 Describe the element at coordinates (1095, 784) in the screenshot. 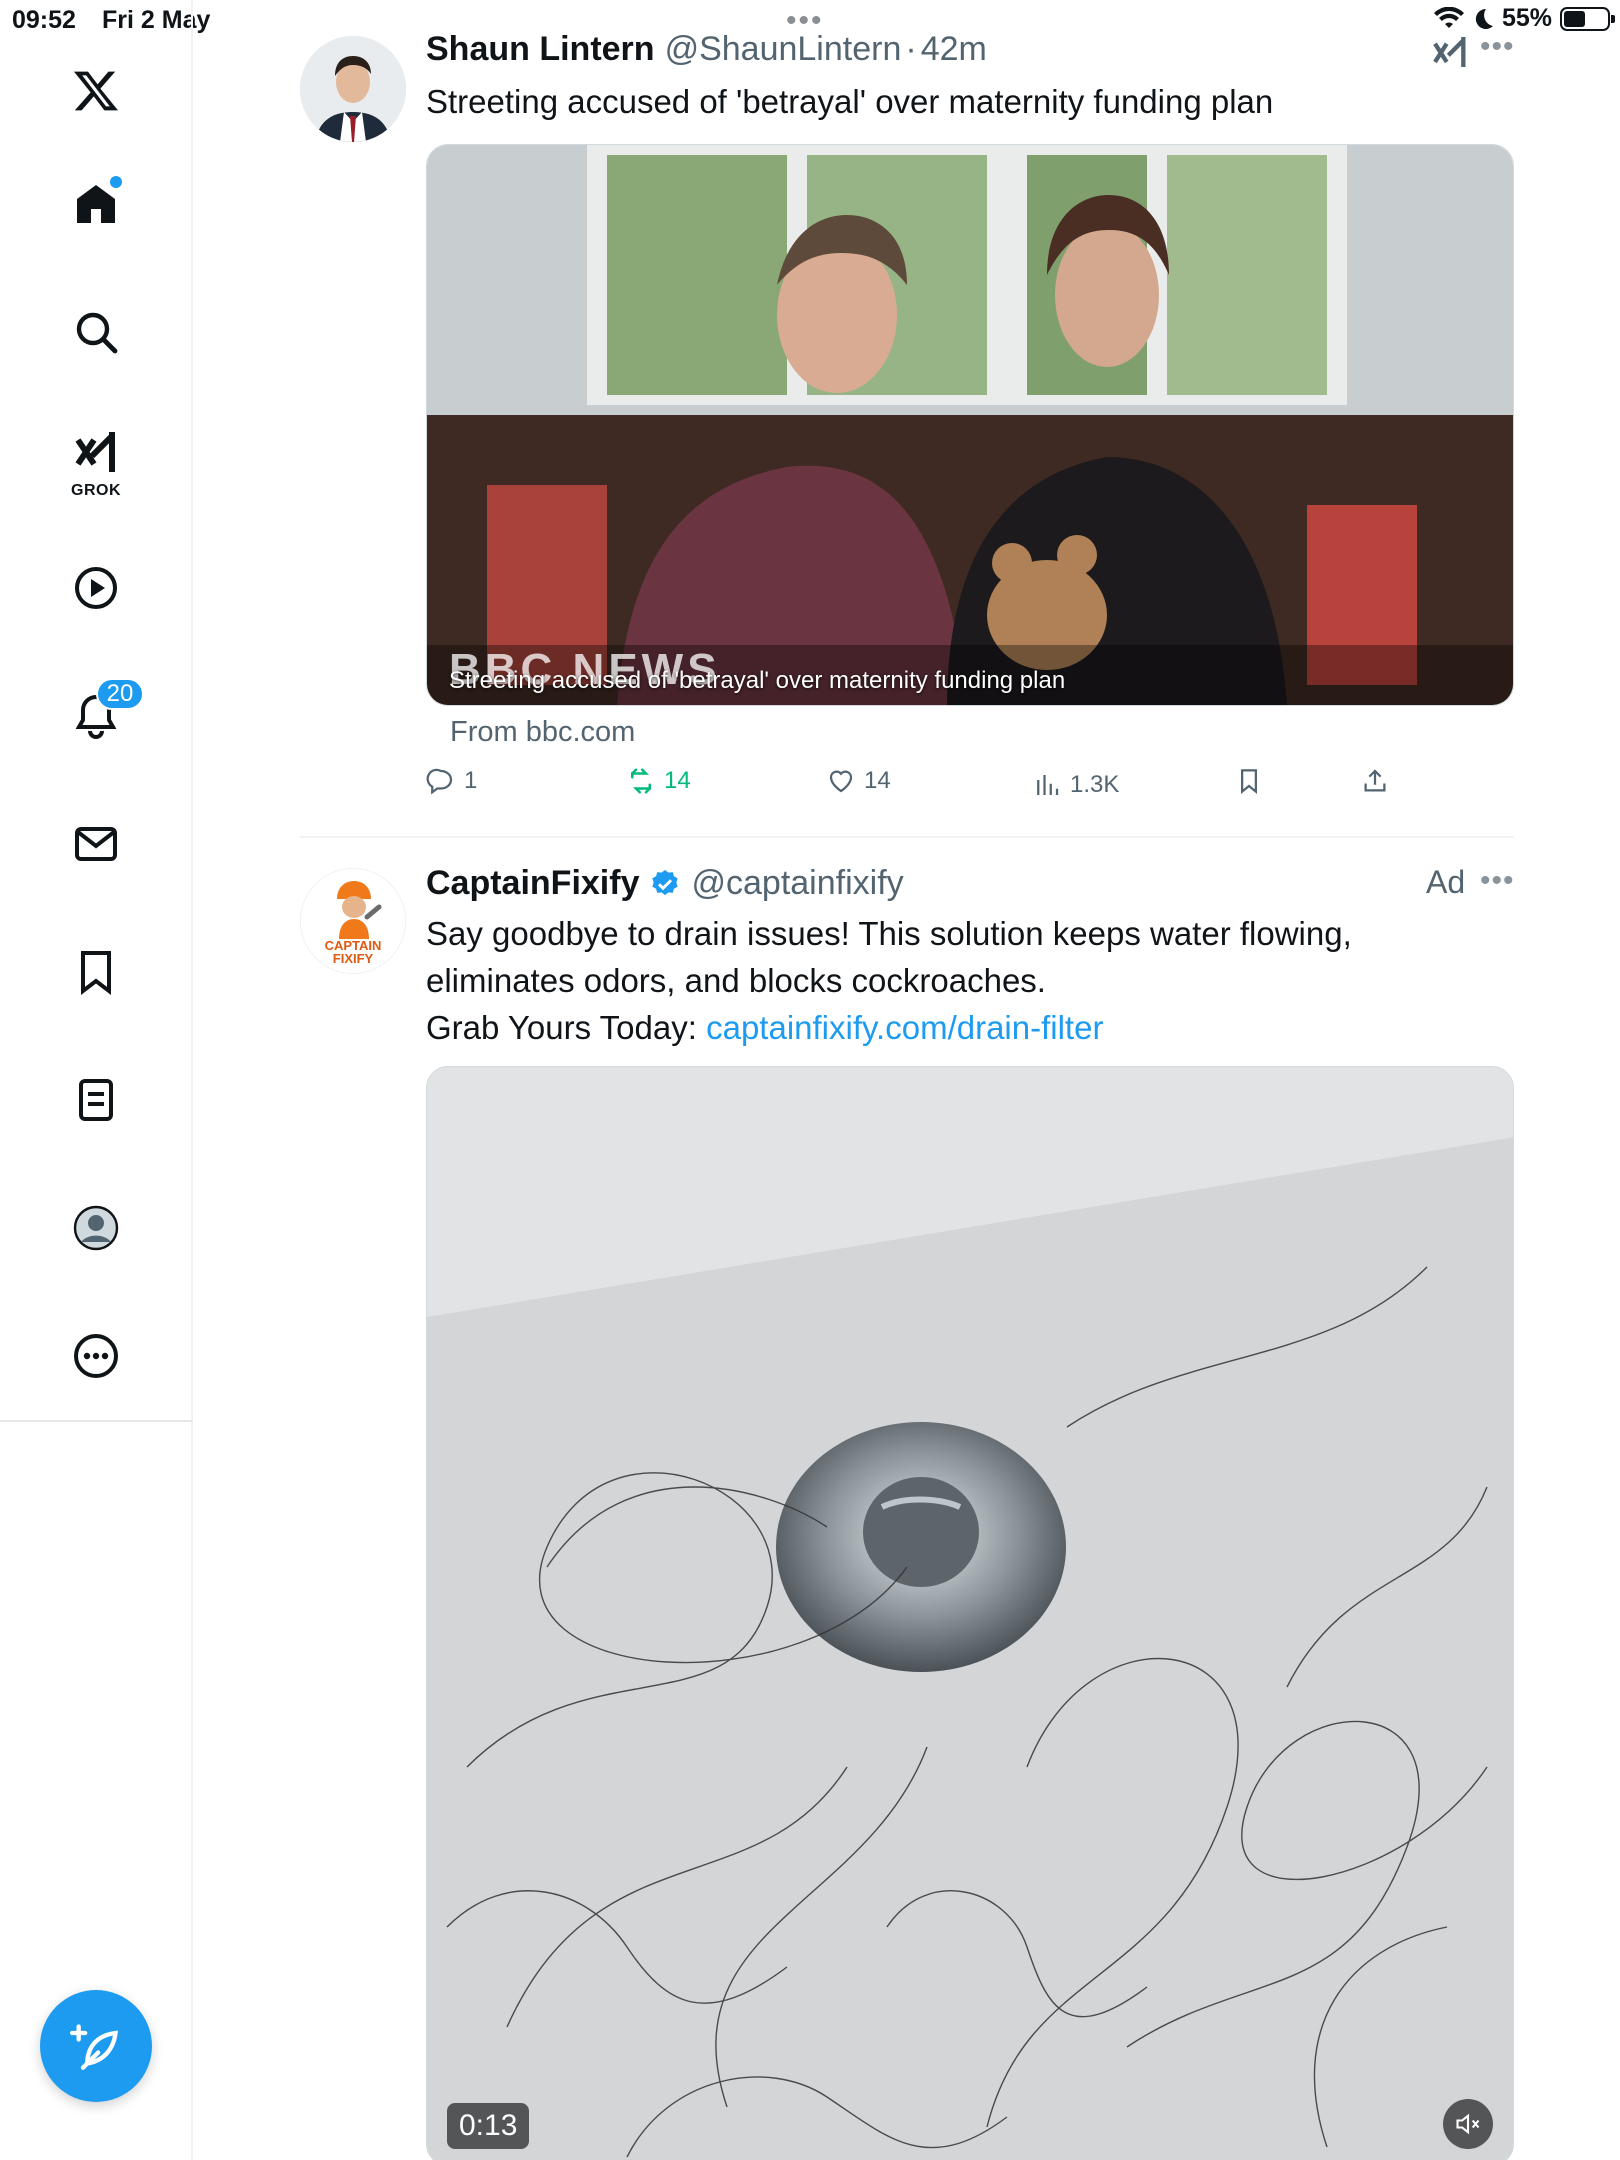

I see `views-count: 1.3K` at that location.